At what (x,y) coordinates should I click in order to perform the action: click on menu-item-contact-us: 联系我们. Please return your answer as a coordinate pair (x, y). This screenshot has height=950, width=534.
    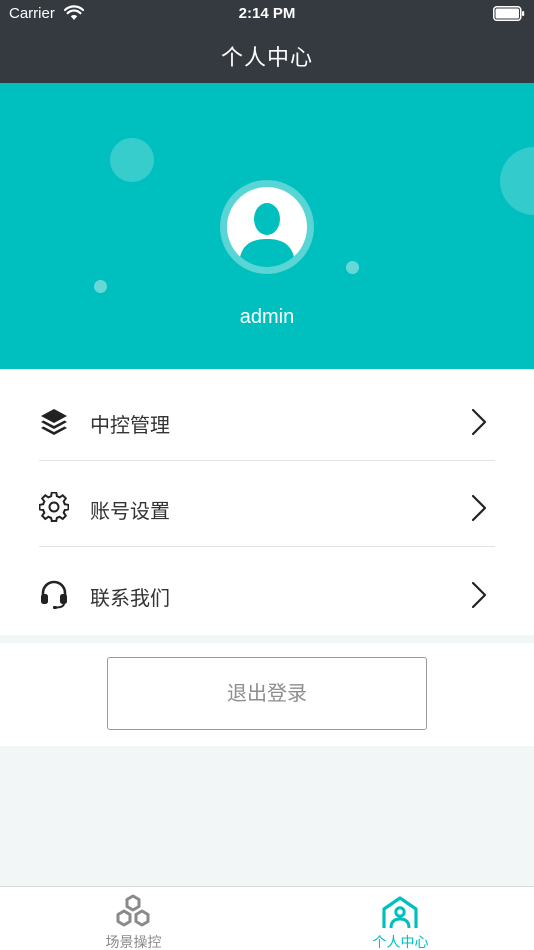
    Looking at the image, I should click on (267, 589).